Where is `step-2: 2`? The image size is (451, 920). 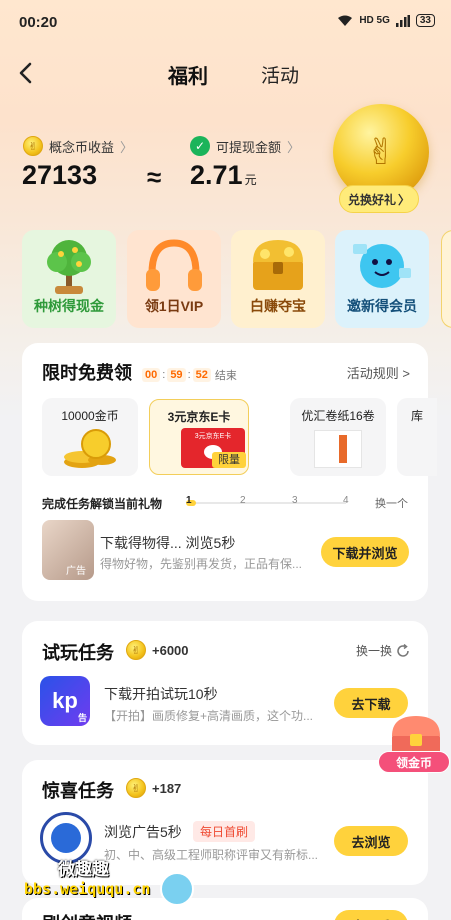
step-2: 2 is located at coordinates (243, 500).